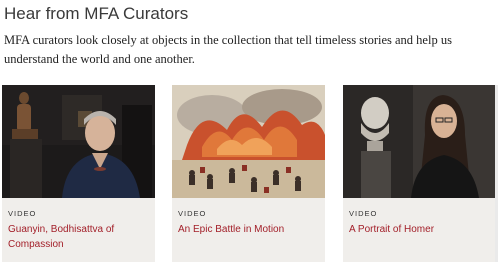  Describe the element at coordinates (419, 141) in the screenshot. I see `video-thumbnail-homer` at that location.